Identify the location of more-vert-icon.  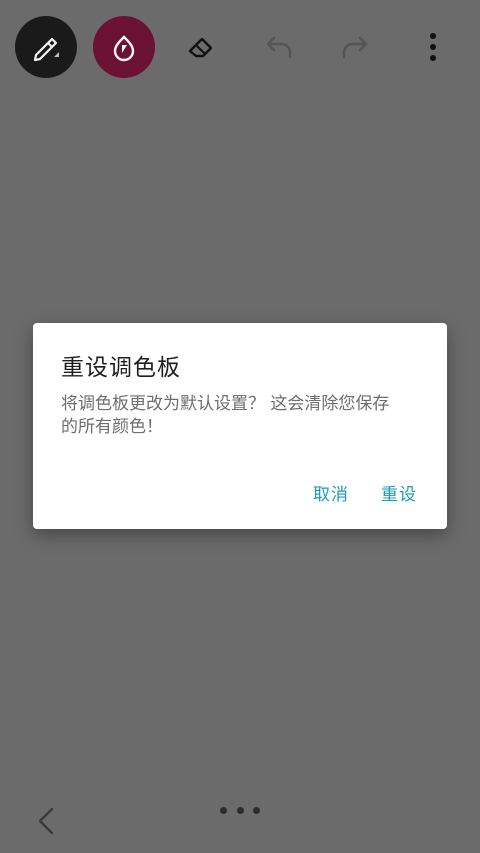
(433, 47).